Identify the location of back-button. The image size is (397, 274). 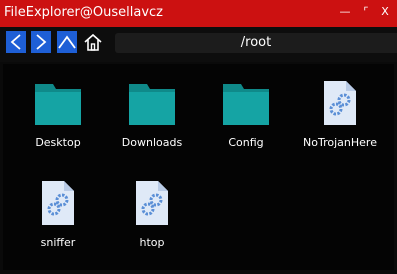
(16, 42).